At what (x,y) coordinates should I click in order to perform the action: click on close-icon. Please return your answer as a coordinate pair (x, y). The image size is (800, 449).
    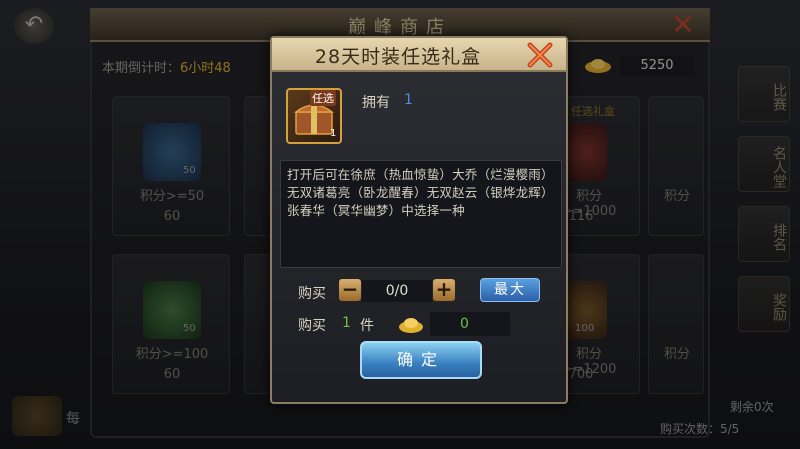
    Looking at the image, I should click on (540, 55).